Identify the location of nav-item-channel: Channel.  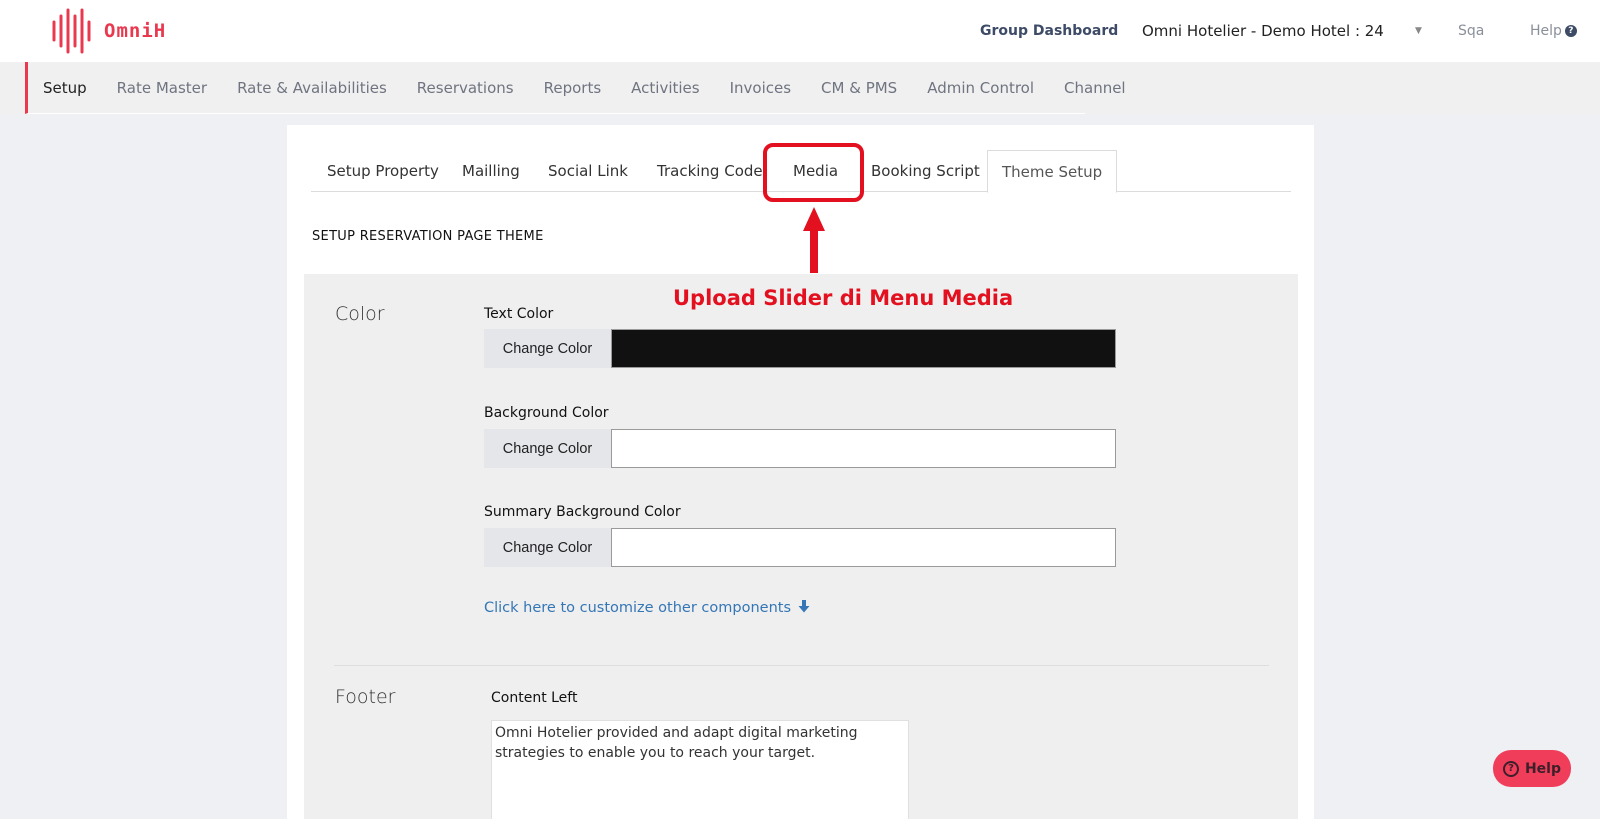
(1095, 88).